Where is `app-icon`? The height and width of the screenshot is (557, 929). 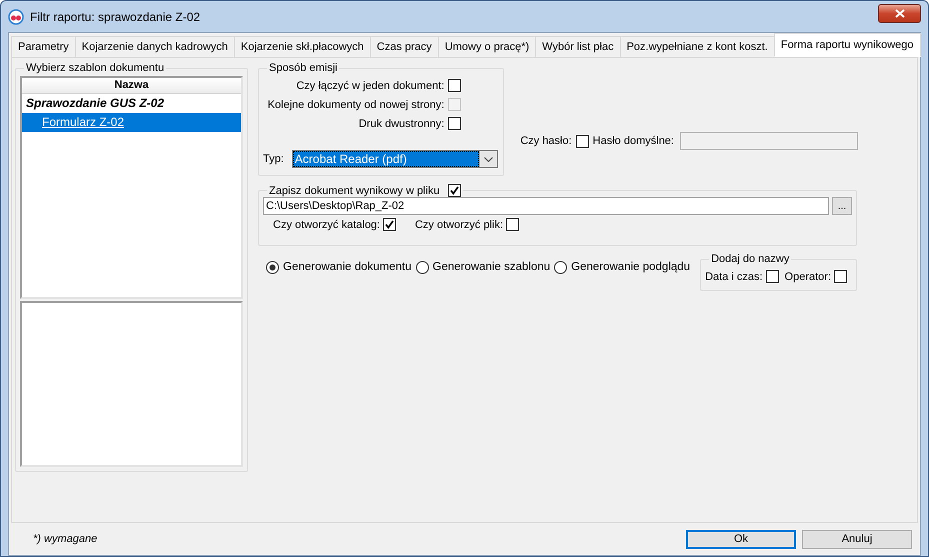 app-icon is located at coordinates (16, 16).